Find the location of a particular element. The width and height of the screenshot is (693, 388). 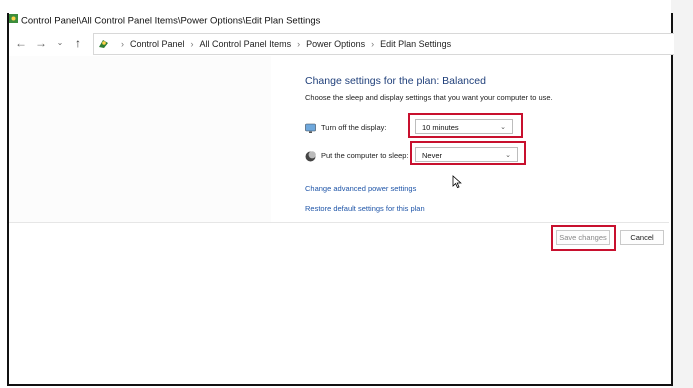

moon-icon is located at coordinates (310, 155).